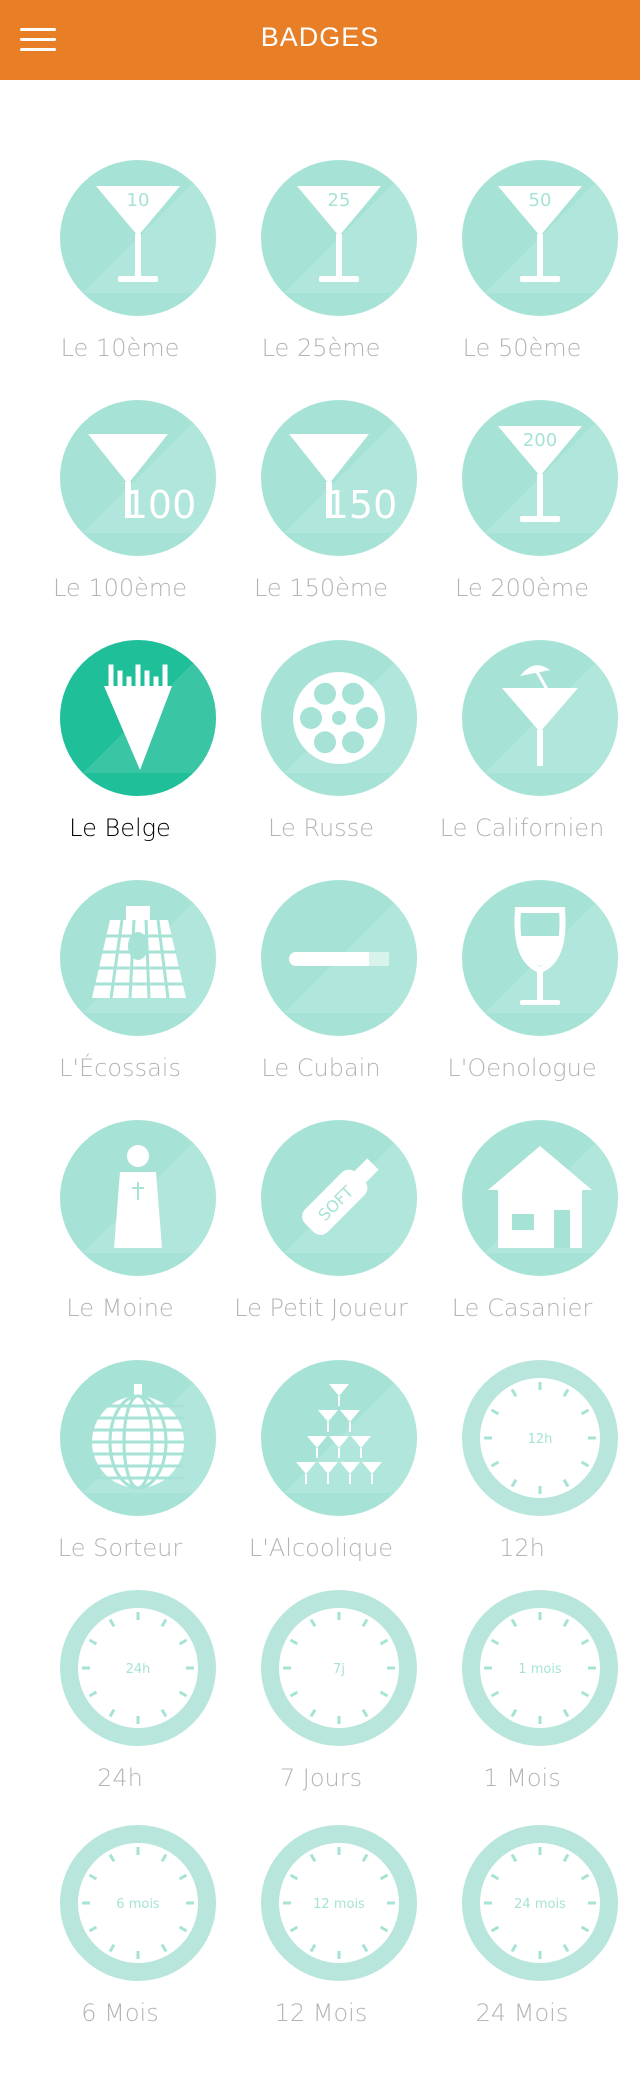  I want to click on badge-label: 12h, so click(522, 1548).